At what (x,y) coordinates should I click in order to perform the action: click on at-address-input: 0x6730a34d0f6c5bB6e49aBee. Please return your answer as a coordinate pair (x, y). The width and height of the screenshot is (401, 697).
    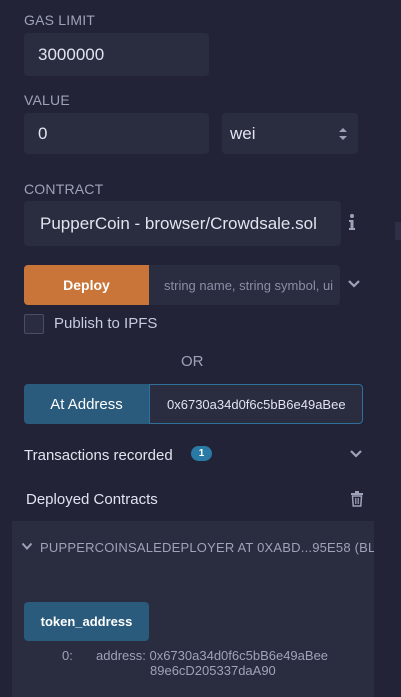
    Looking at the image, I should click on (256, 404).